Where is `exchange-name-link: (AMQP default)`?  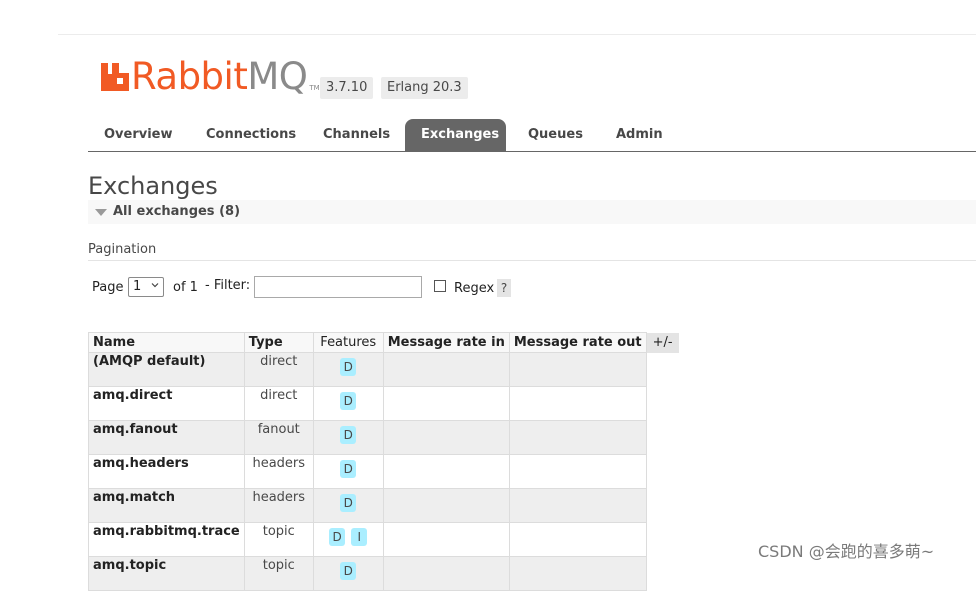 exchange-name-link: (AMQP default) is located at coordinates (166, 369).